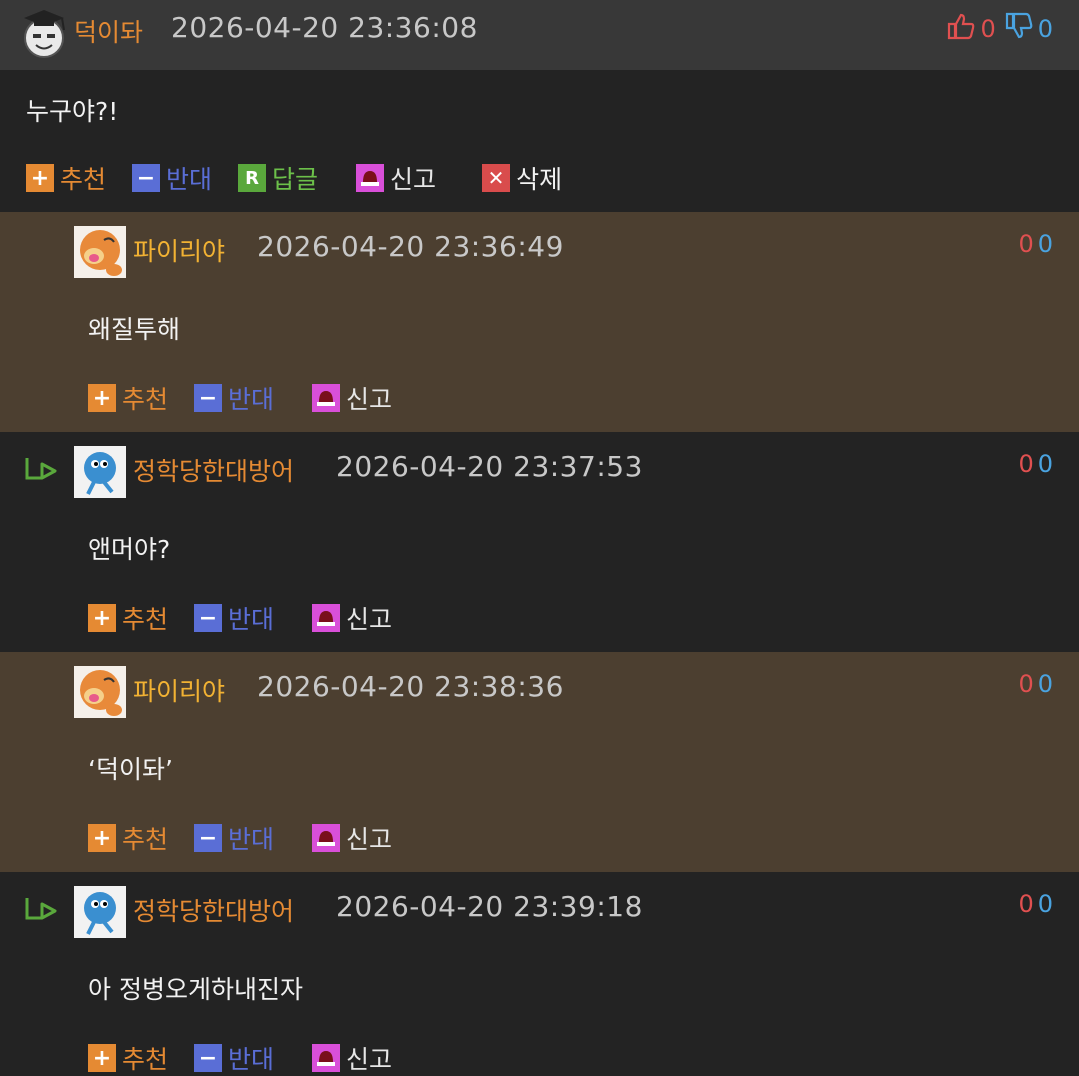 The height and width of the screenshot is (1076, 1079). Describe the element at coordinates (130, 769) in the screenshot. I see `comment-text: ‘덕이돠’` at that location.